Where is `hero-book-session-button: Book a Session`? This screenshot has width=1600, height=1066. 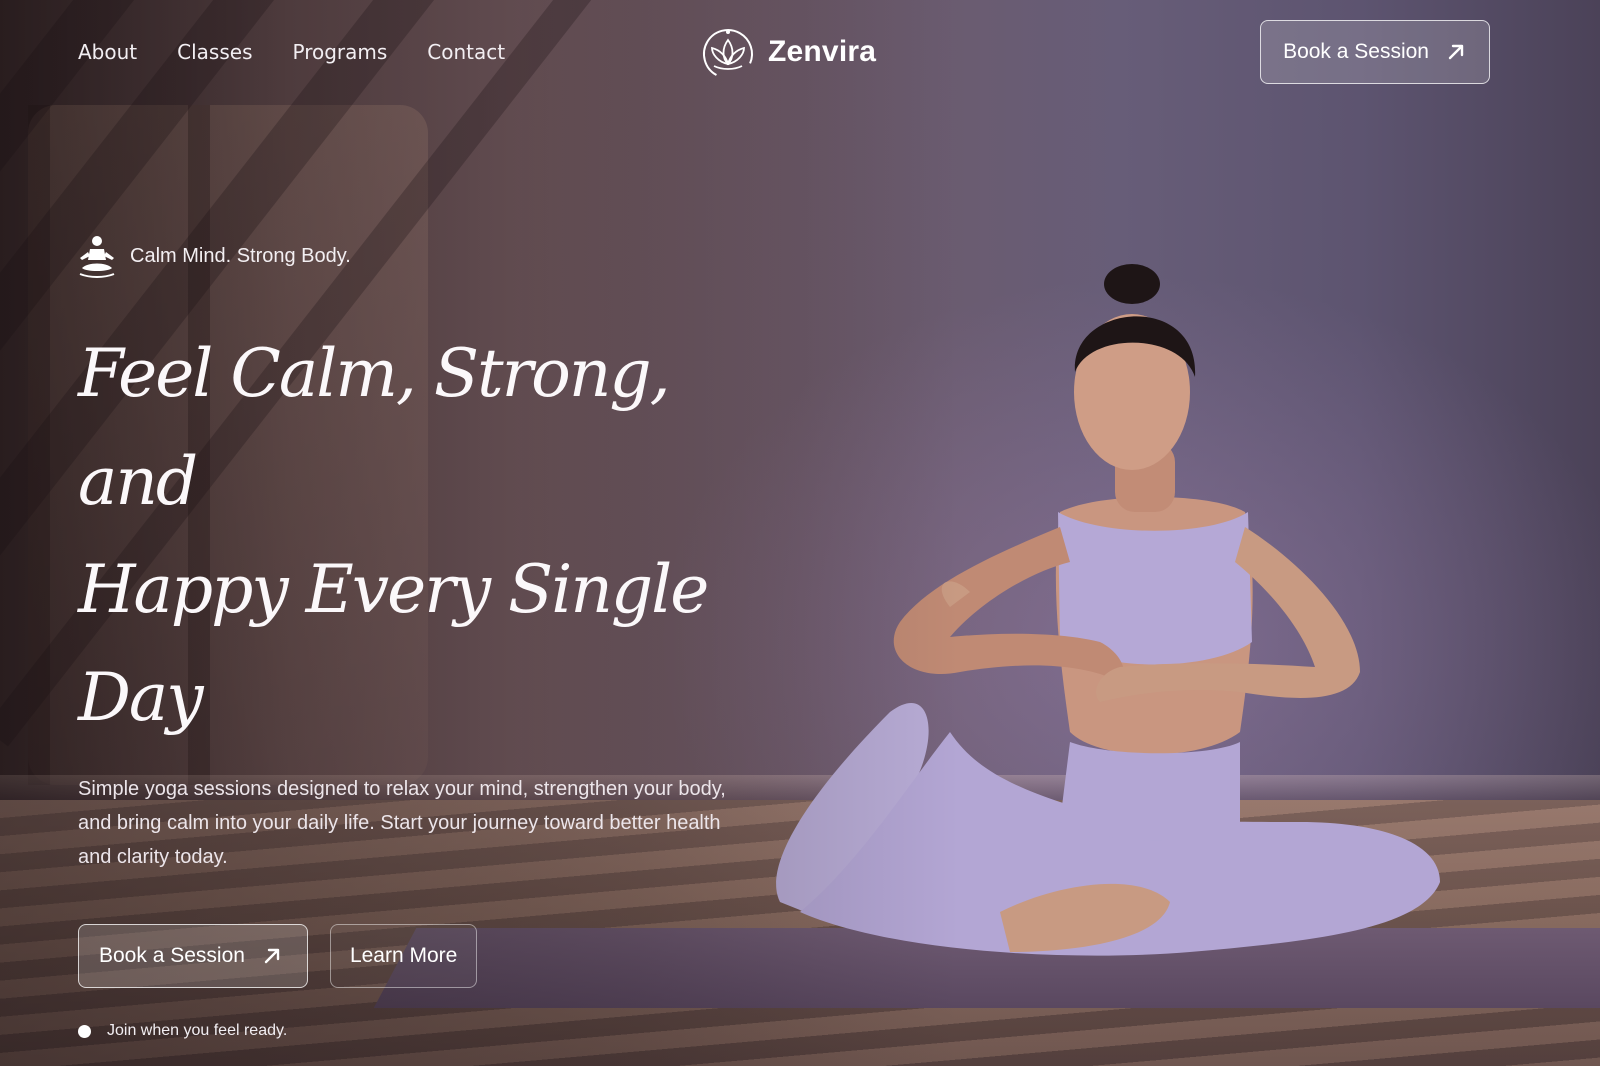
hero-book-session-button: Book a Session is located at coordinates (193, 956).